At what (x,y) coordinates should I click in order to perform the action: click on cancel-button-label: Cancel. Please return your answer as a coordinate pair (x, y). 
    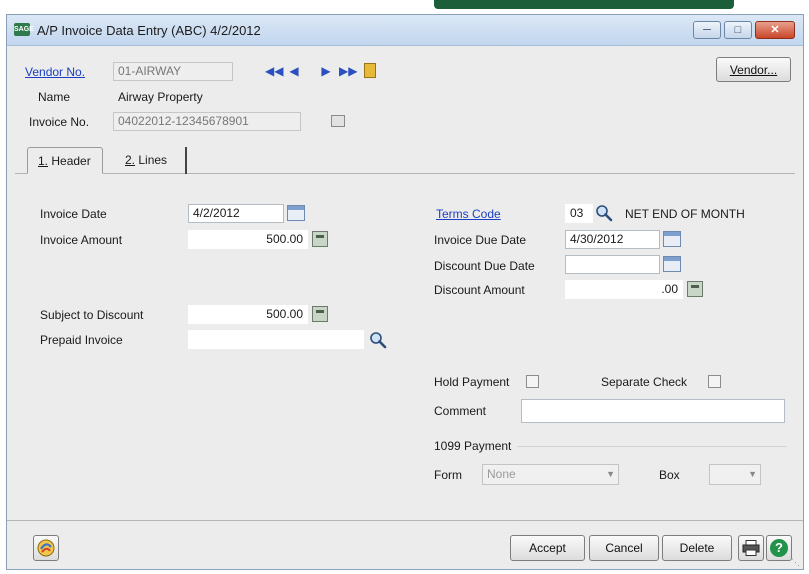
    Looking at the image, I should click on (624, 548).